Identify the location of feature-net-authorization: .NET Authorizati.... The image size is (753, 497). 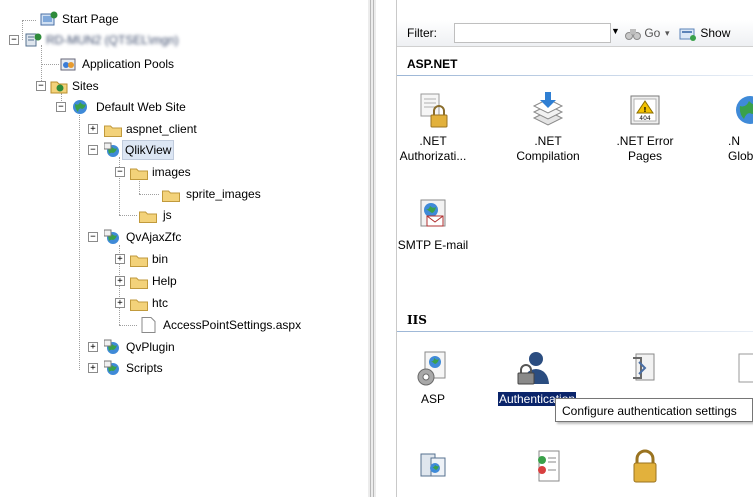
(433, 128).